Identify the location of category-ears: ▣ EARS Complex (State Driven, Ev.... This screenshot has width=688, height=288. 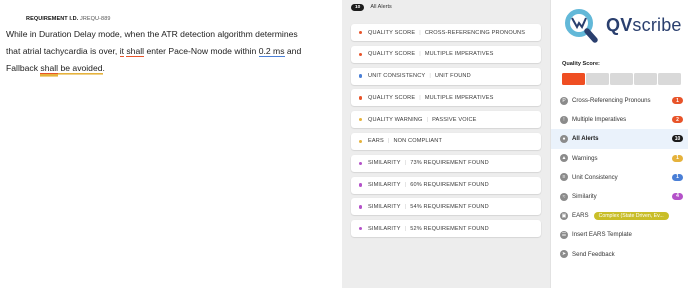
(619, 215).